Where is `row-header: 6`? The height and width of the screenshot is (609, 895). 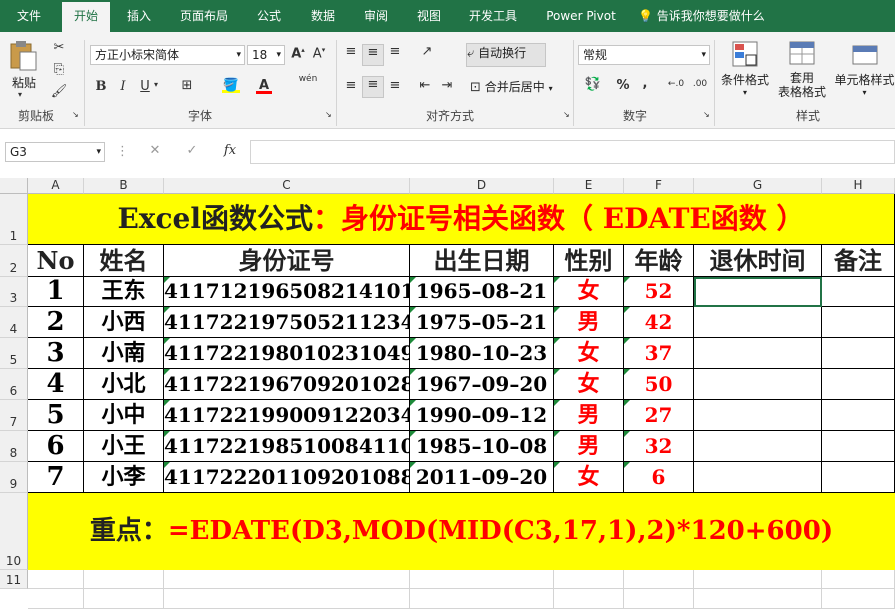 row-header: 6 is located at coordinates (14, 384).